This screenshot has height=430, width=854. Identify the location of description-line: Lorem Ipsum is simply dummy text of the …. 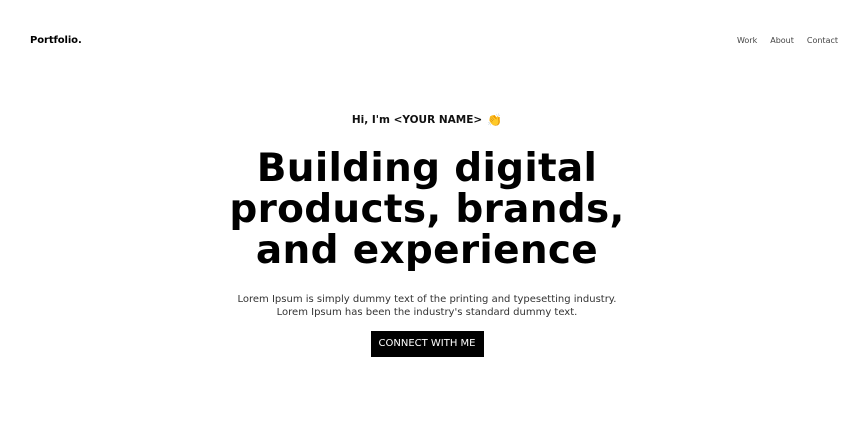
(427, 299).